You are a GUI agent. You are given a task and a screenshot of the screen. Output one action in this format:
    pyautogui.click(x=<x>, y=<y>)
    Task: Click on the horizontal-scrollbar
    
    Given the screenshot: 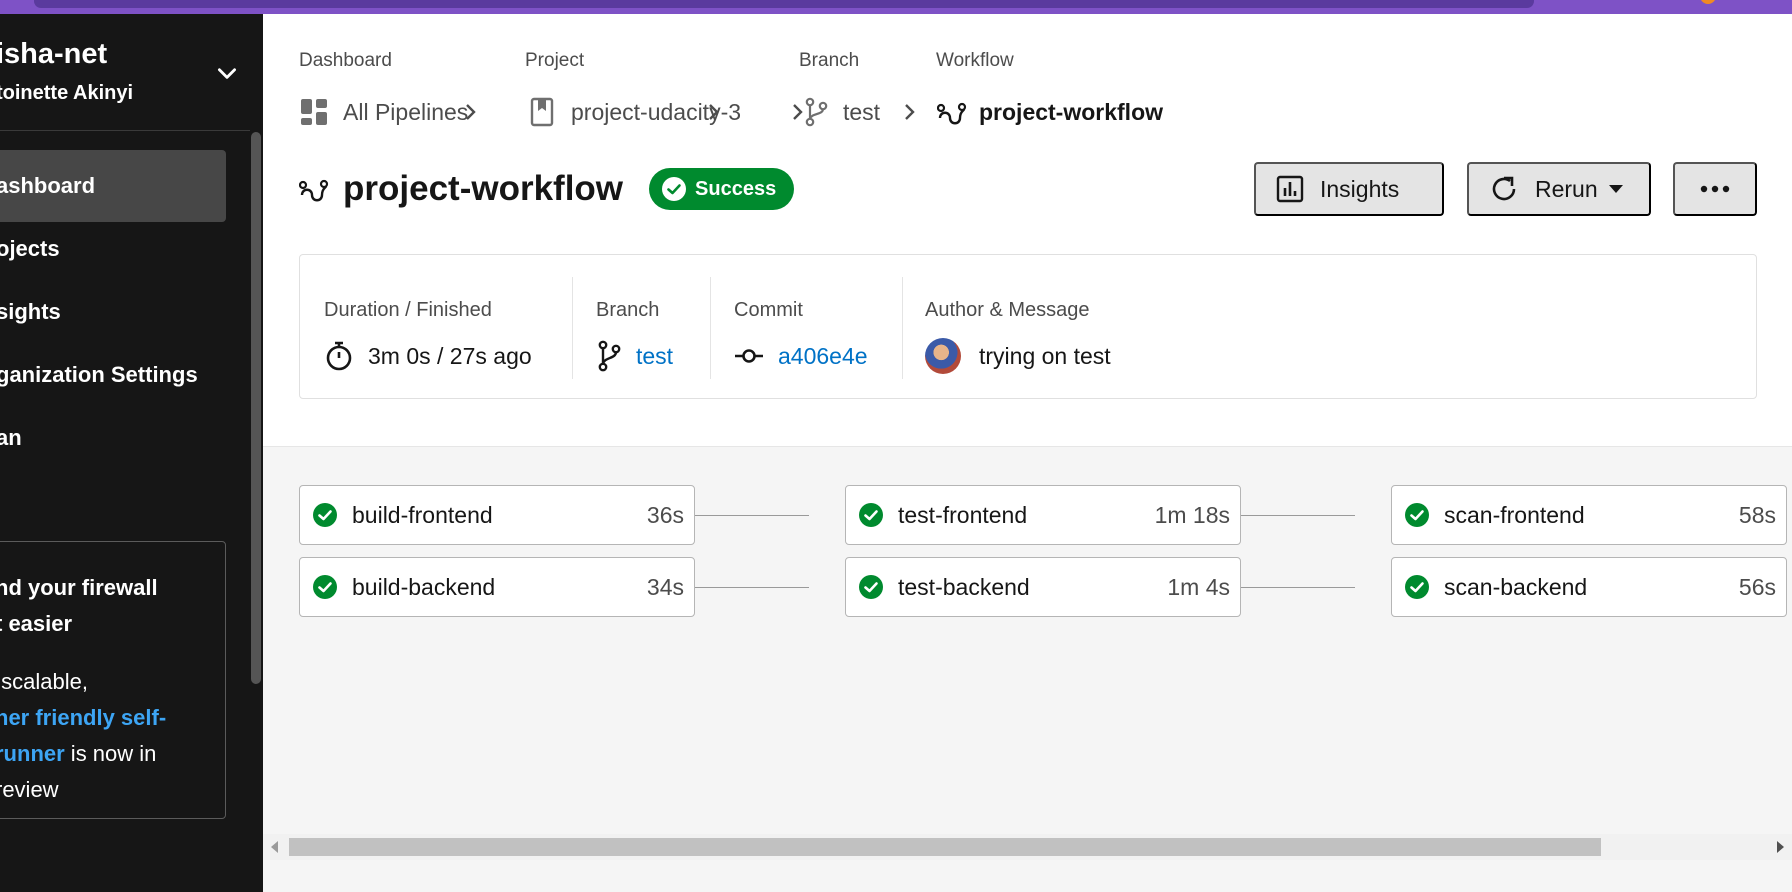 What is the action you would take?
    pyautogui.click(x=1027, y=847)
    